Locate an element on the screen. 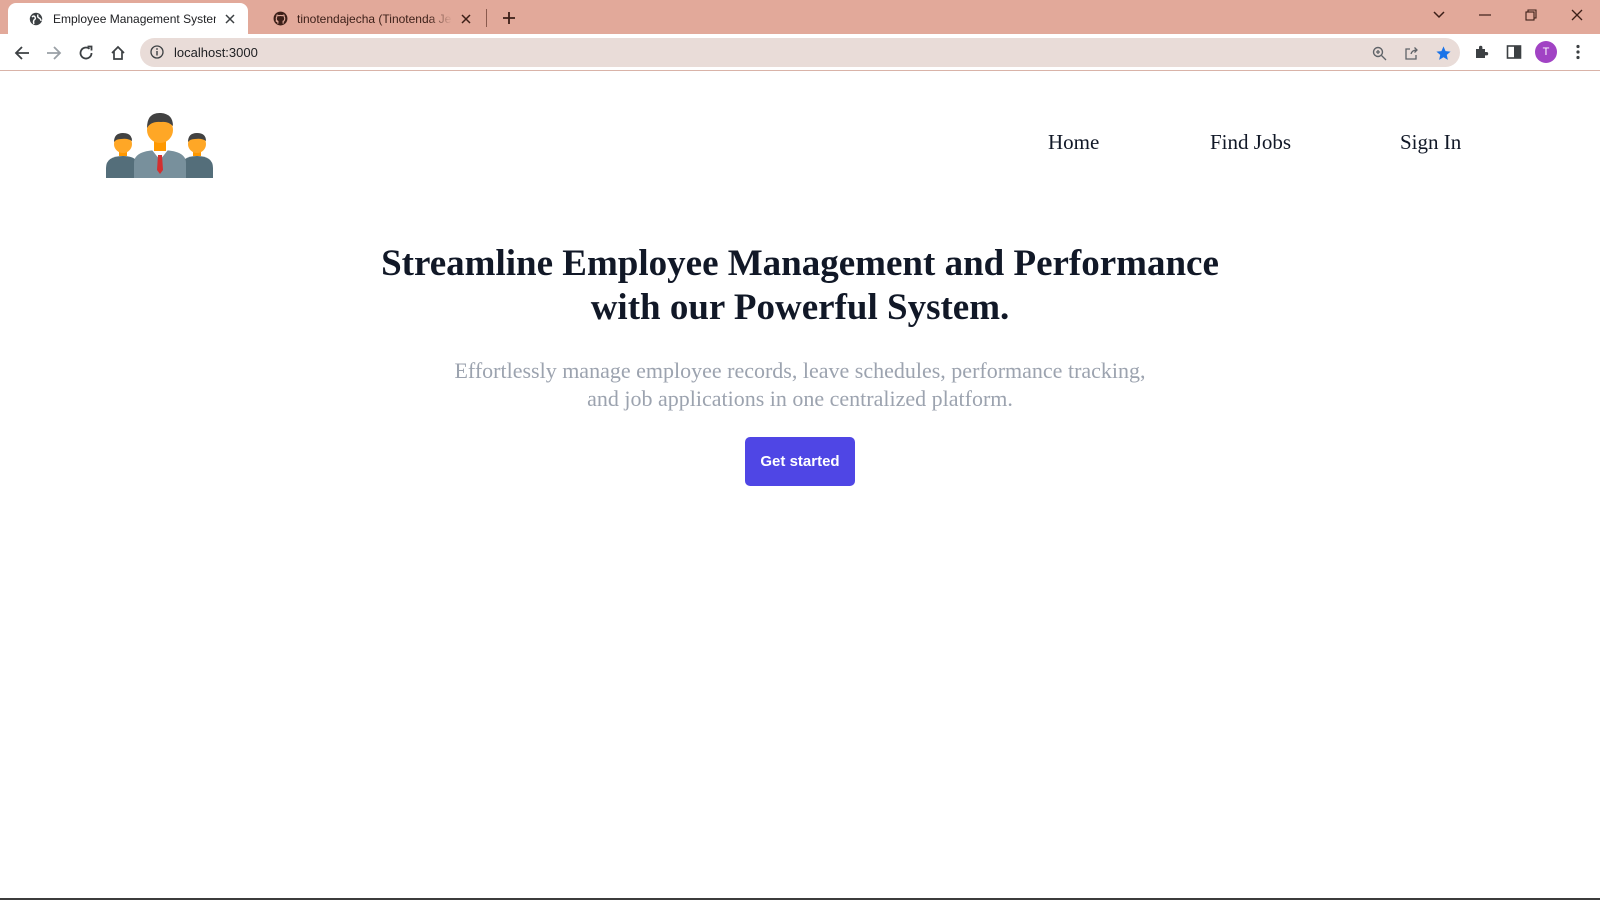 This screenshot has height=900, width=1600. hero-title-line-2: with our Powerful System. is located at coordinates (800, 307).